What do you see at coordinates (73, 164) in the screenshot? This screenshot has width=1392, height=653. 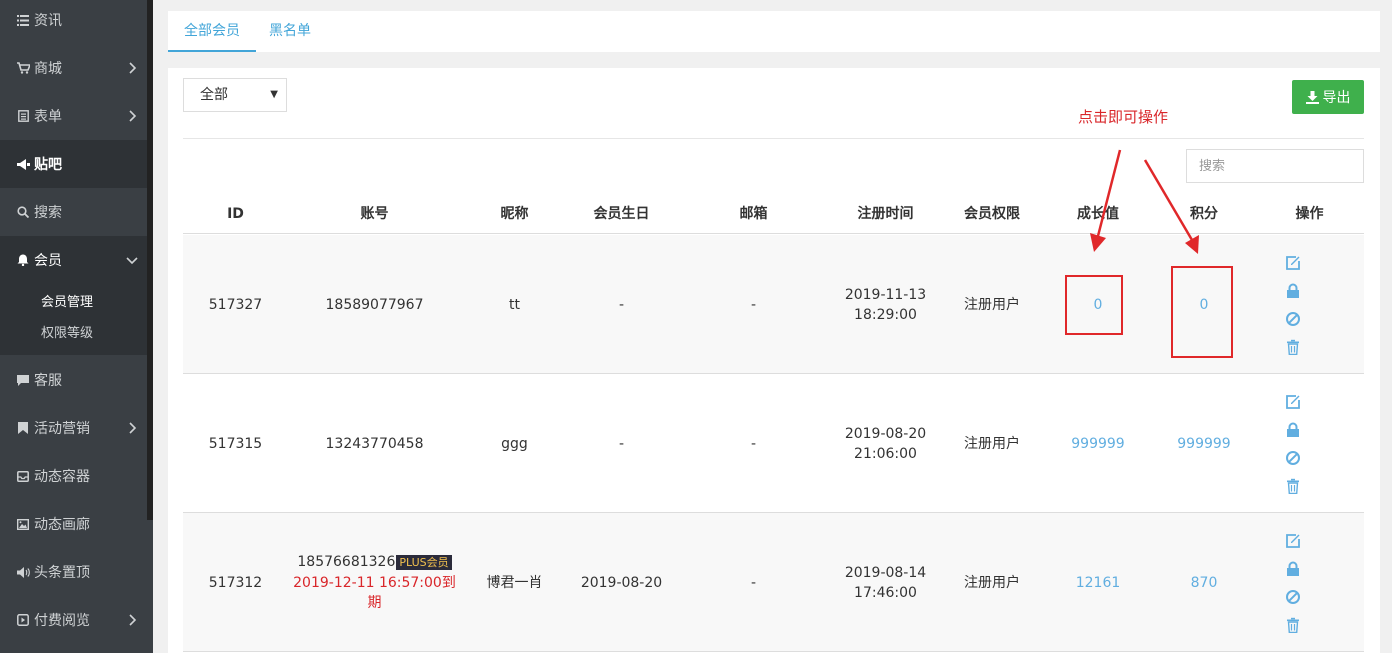 I see `sidebar-item-forum: 贴吧` at bounding box center [73, 164].